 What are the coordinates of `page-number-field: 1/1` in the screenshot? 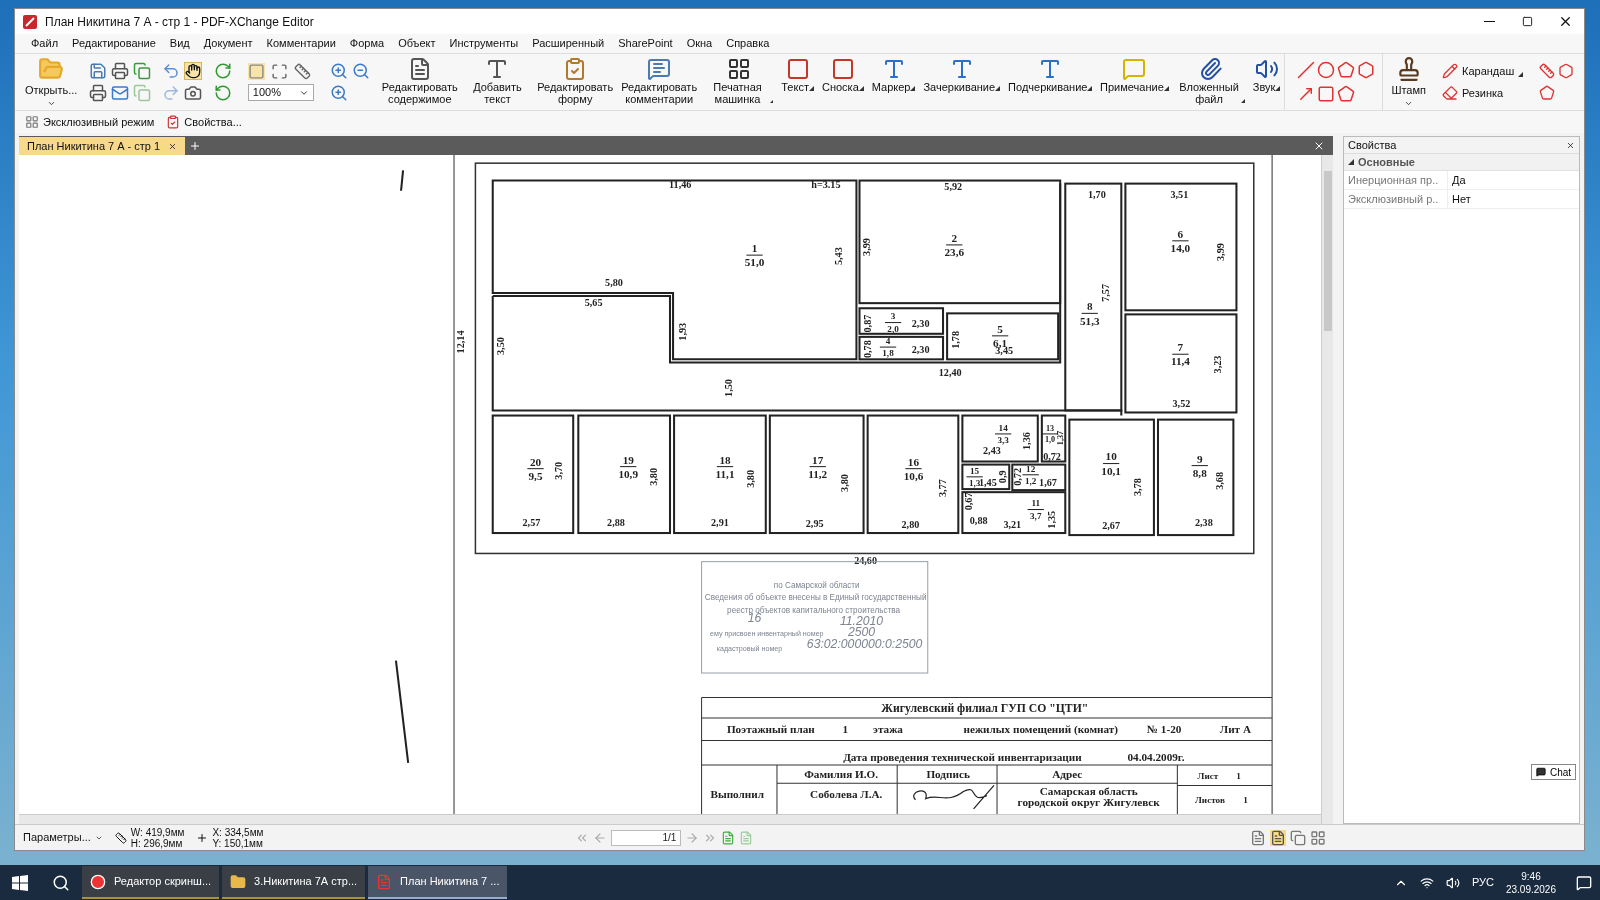 It's located at (646, 837).